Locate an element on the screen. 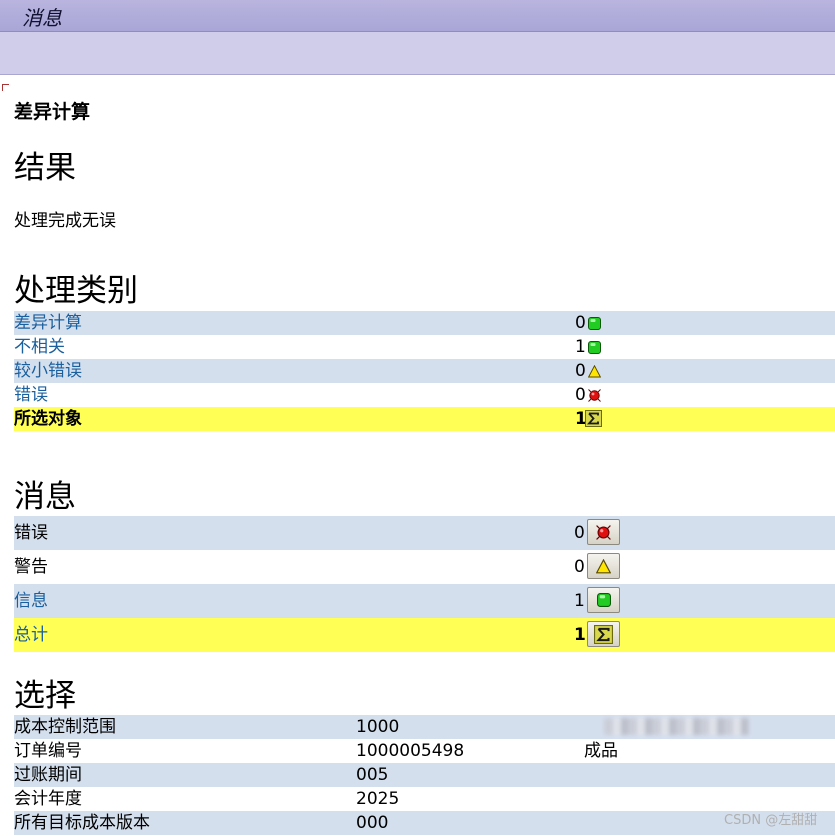 This screenshot has width=835, height=836. category-label: 较小错误 is located at coordinates (48, 371).